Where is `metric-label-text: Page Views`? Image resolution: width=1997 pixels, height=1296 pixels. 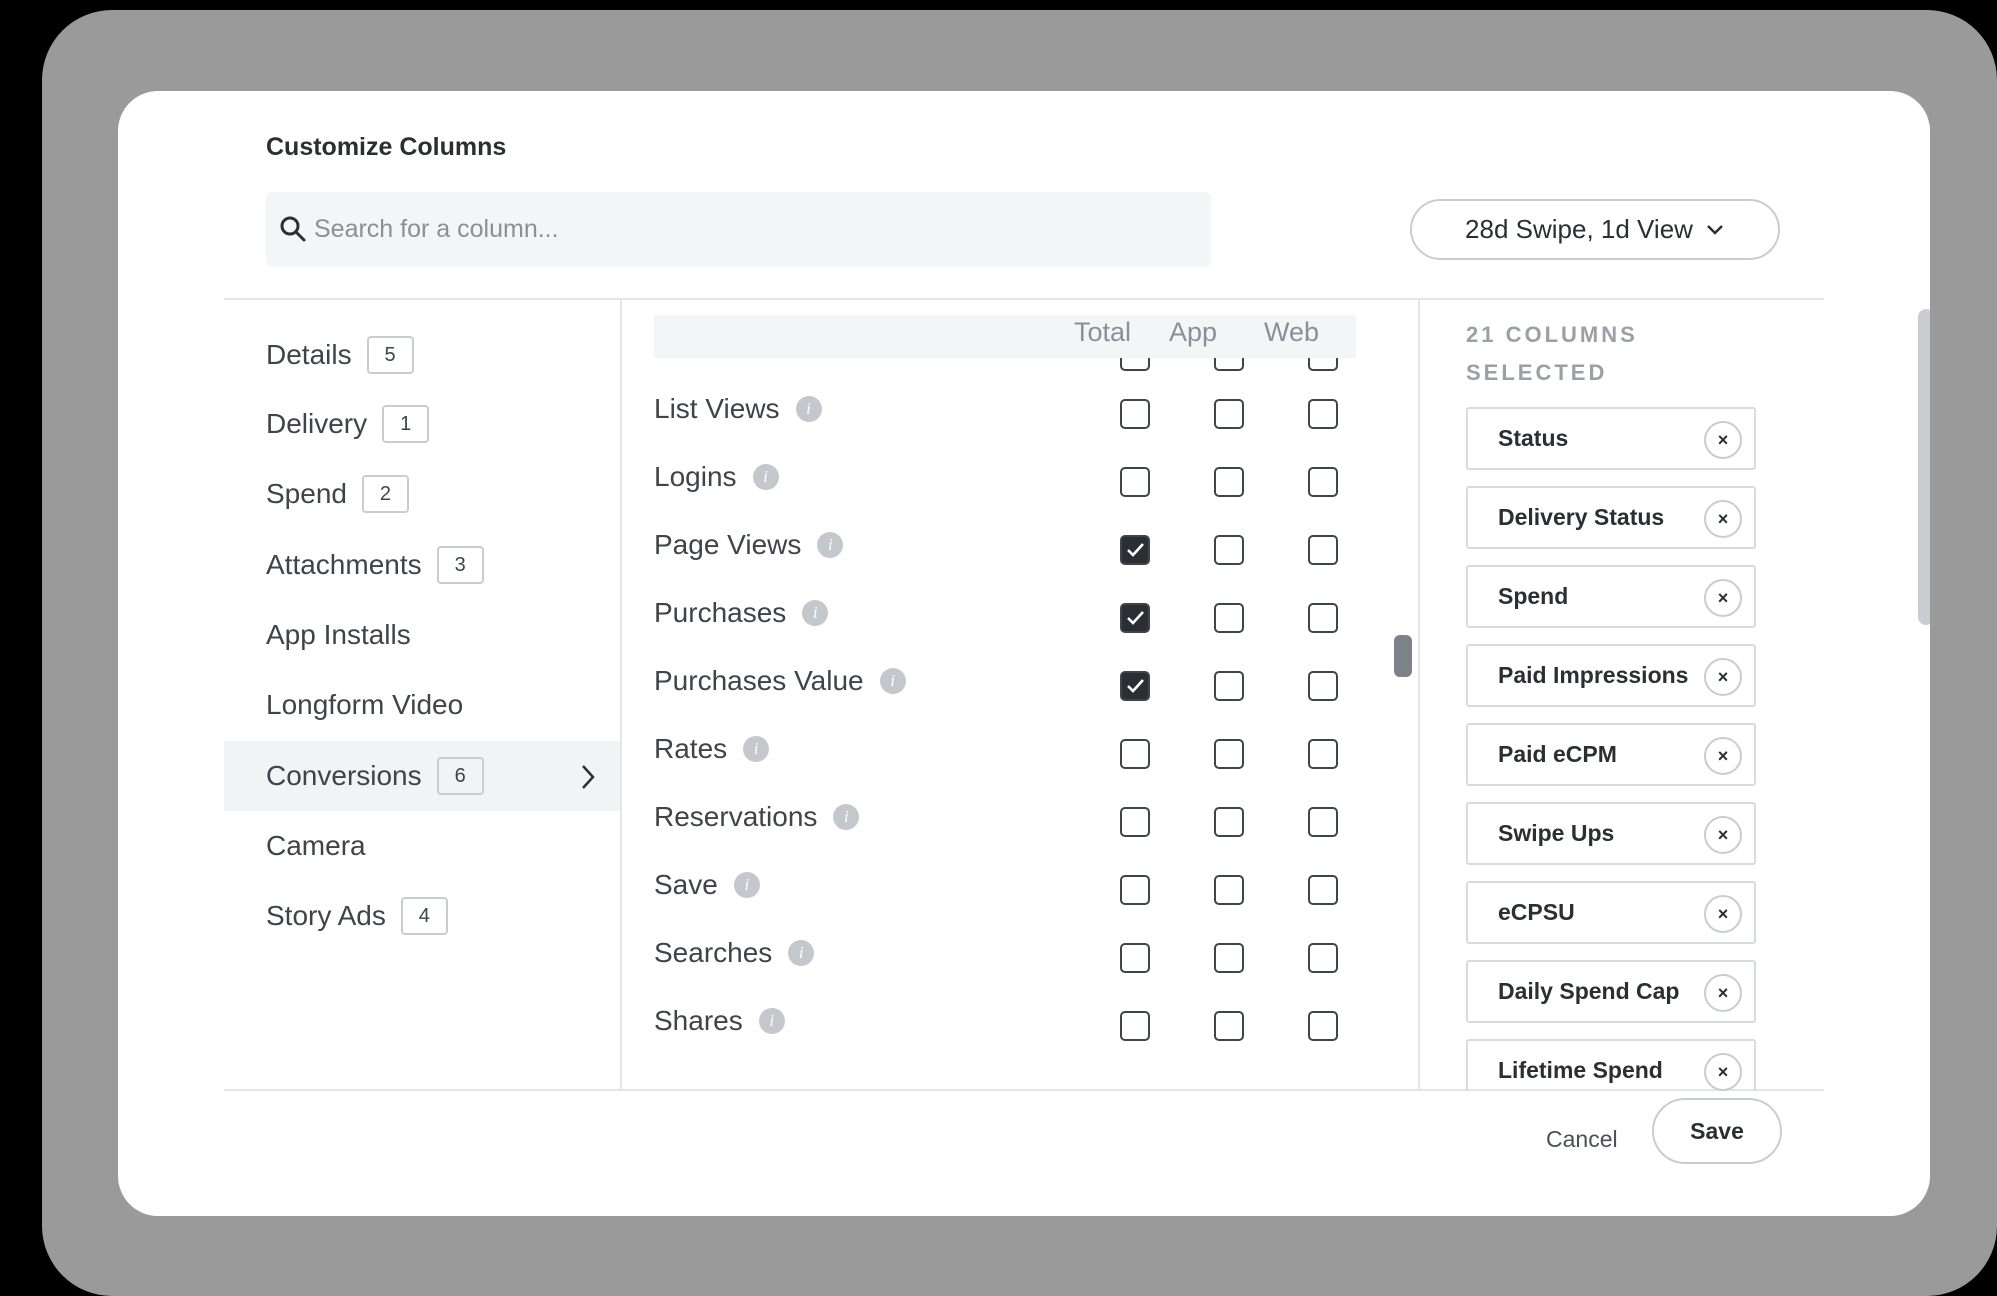
metric-label-text: Page Views is located at coordinates (728, 544).